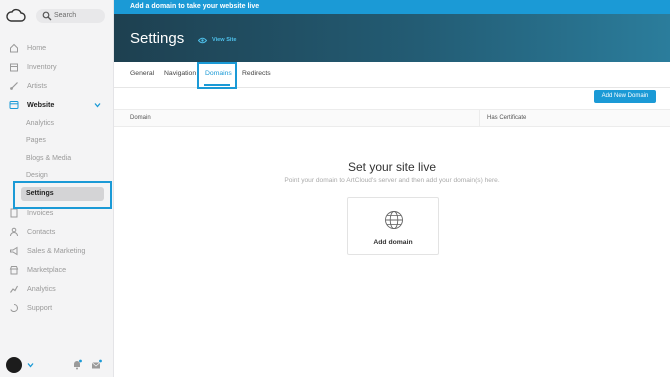  What do you see at coordinates (36, 141) in the screenshot?
I see `sidebar-subitem-pages: Pages` at bounding box center [36, 141].